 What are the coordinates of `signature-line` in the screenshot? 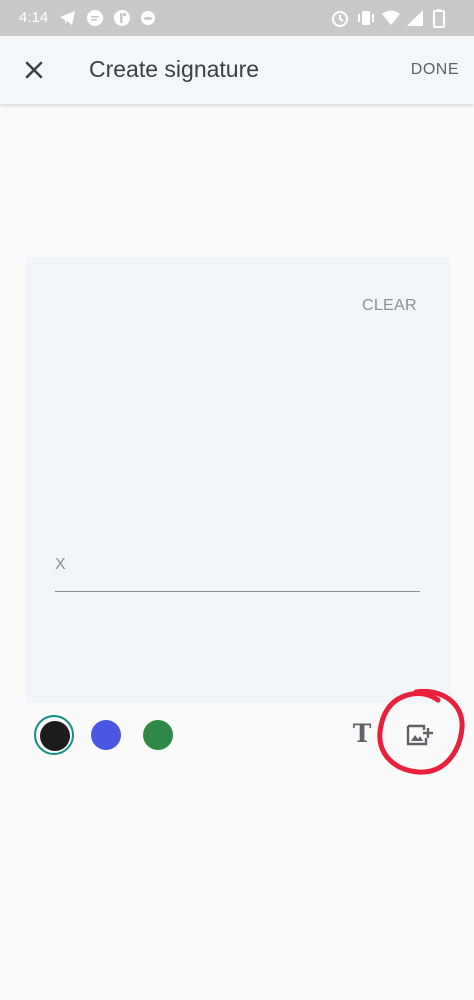 It's located at (237, 591).